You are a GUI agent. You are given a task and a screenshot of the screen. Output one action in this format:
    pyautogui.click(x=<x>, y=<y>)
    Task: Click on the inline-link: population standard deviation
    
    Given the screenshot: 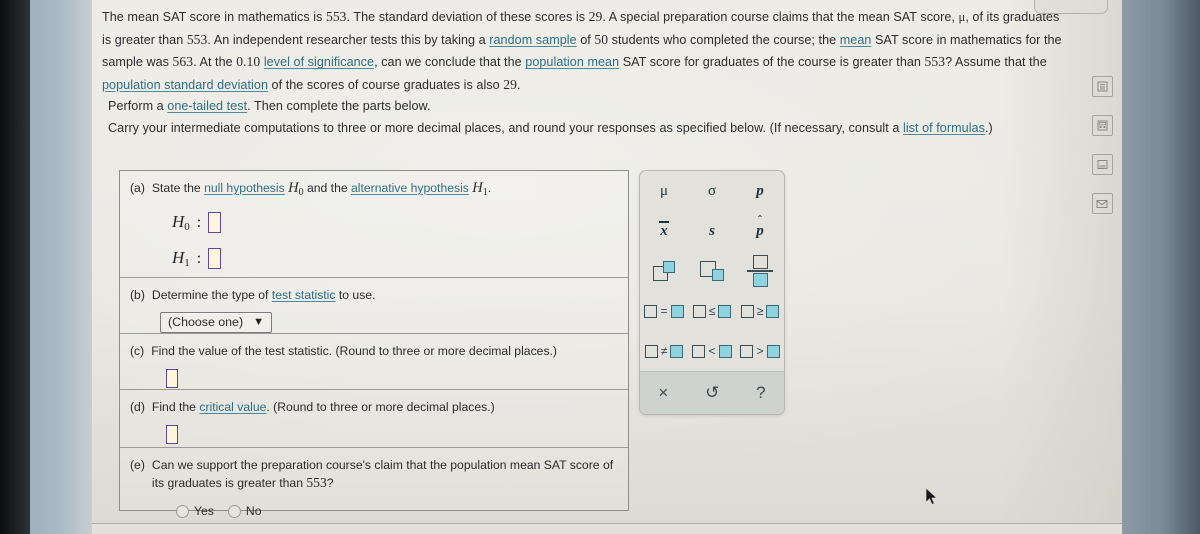 What is the action you would take?
    pyautogui.click(x=185, y=85)
    